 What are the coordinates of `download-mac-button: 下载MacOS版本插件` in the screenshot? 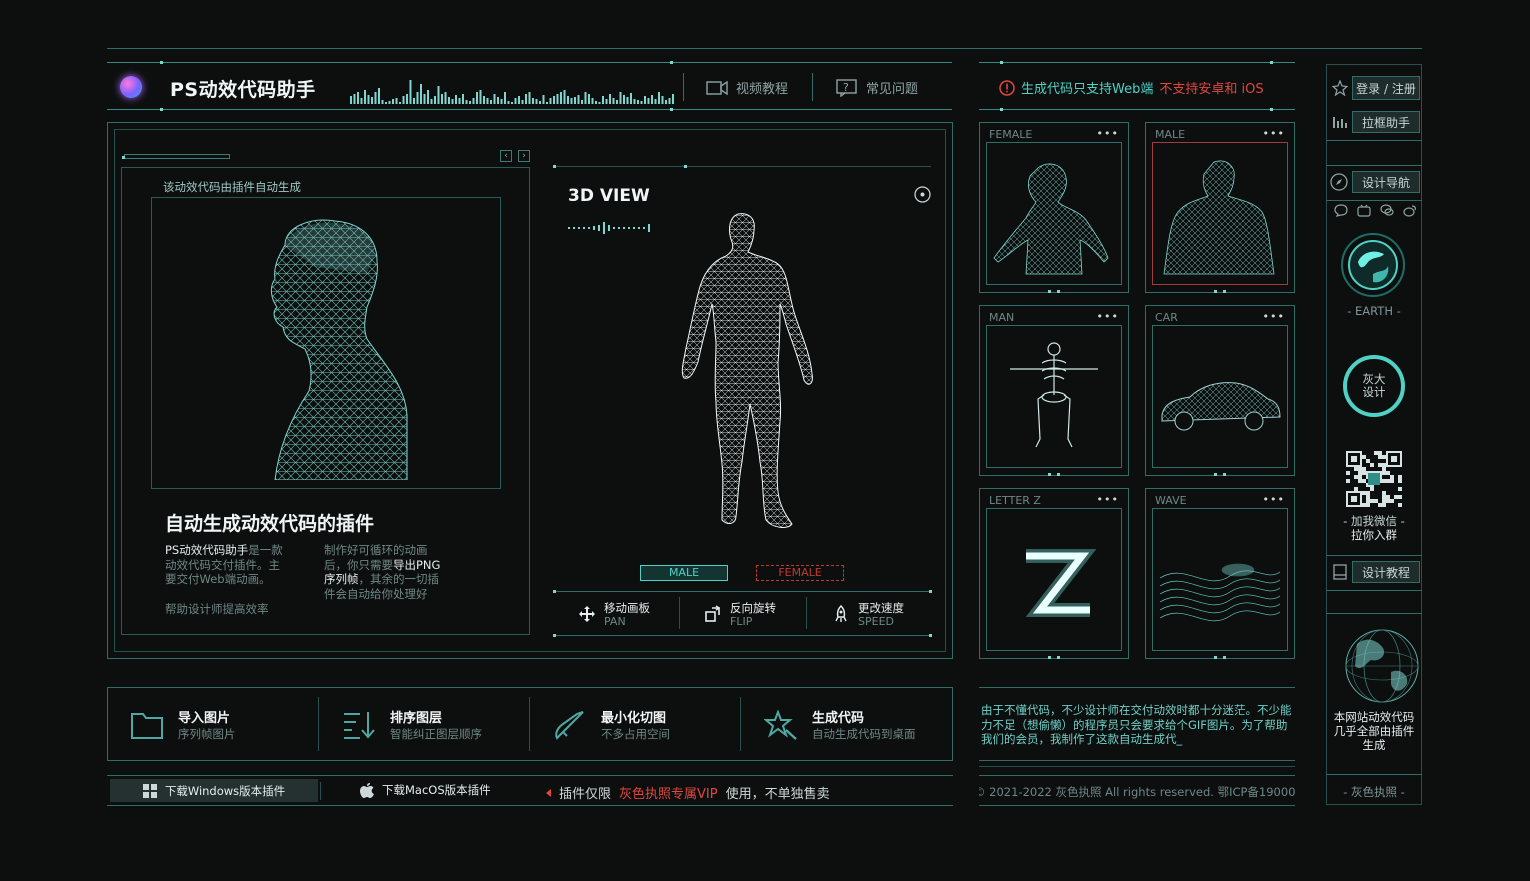 It's located at (425, 790).